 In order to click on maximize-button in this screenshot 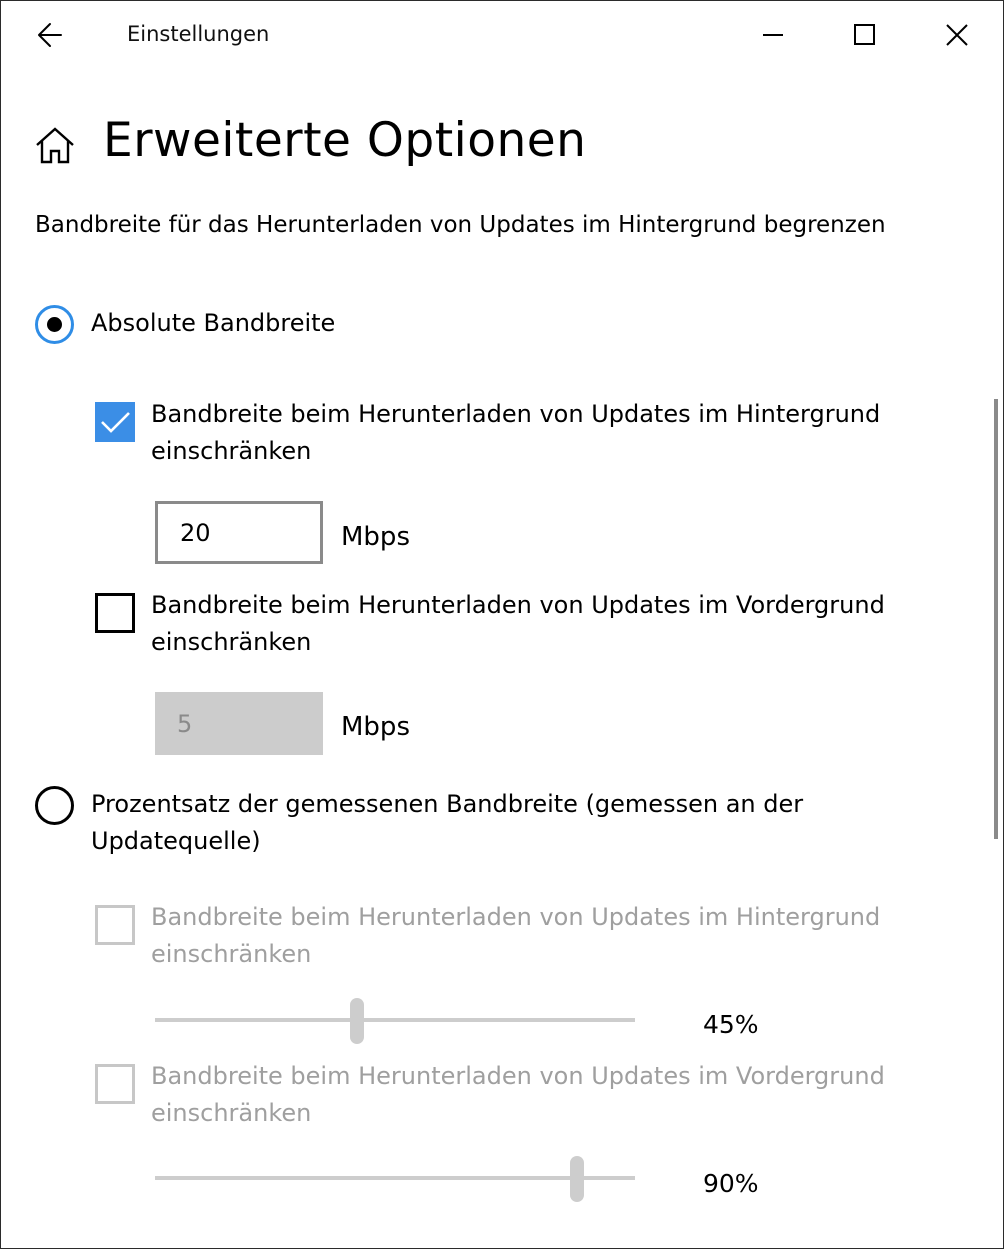, I will do `click(865, 35)`.